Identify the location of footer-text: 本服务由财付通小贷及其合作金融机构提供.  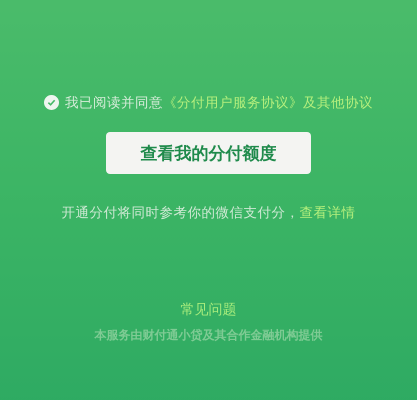
(208, 335).